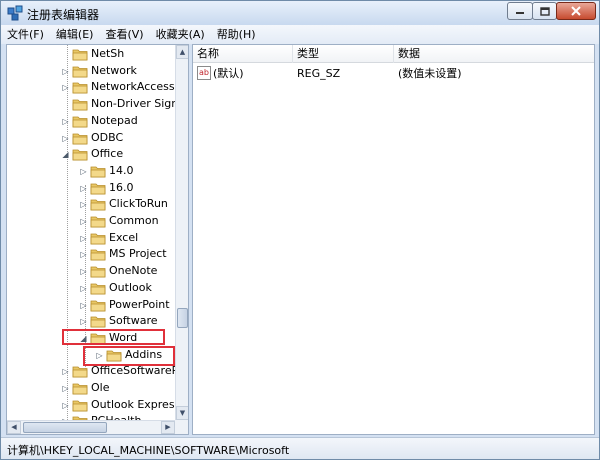 The width and height of the screenshot is (600, 460). What do you see at coordinates (100, 387) in the screenshot?
I see `tree-item-label: Ole` at bounding box center [100, 387].